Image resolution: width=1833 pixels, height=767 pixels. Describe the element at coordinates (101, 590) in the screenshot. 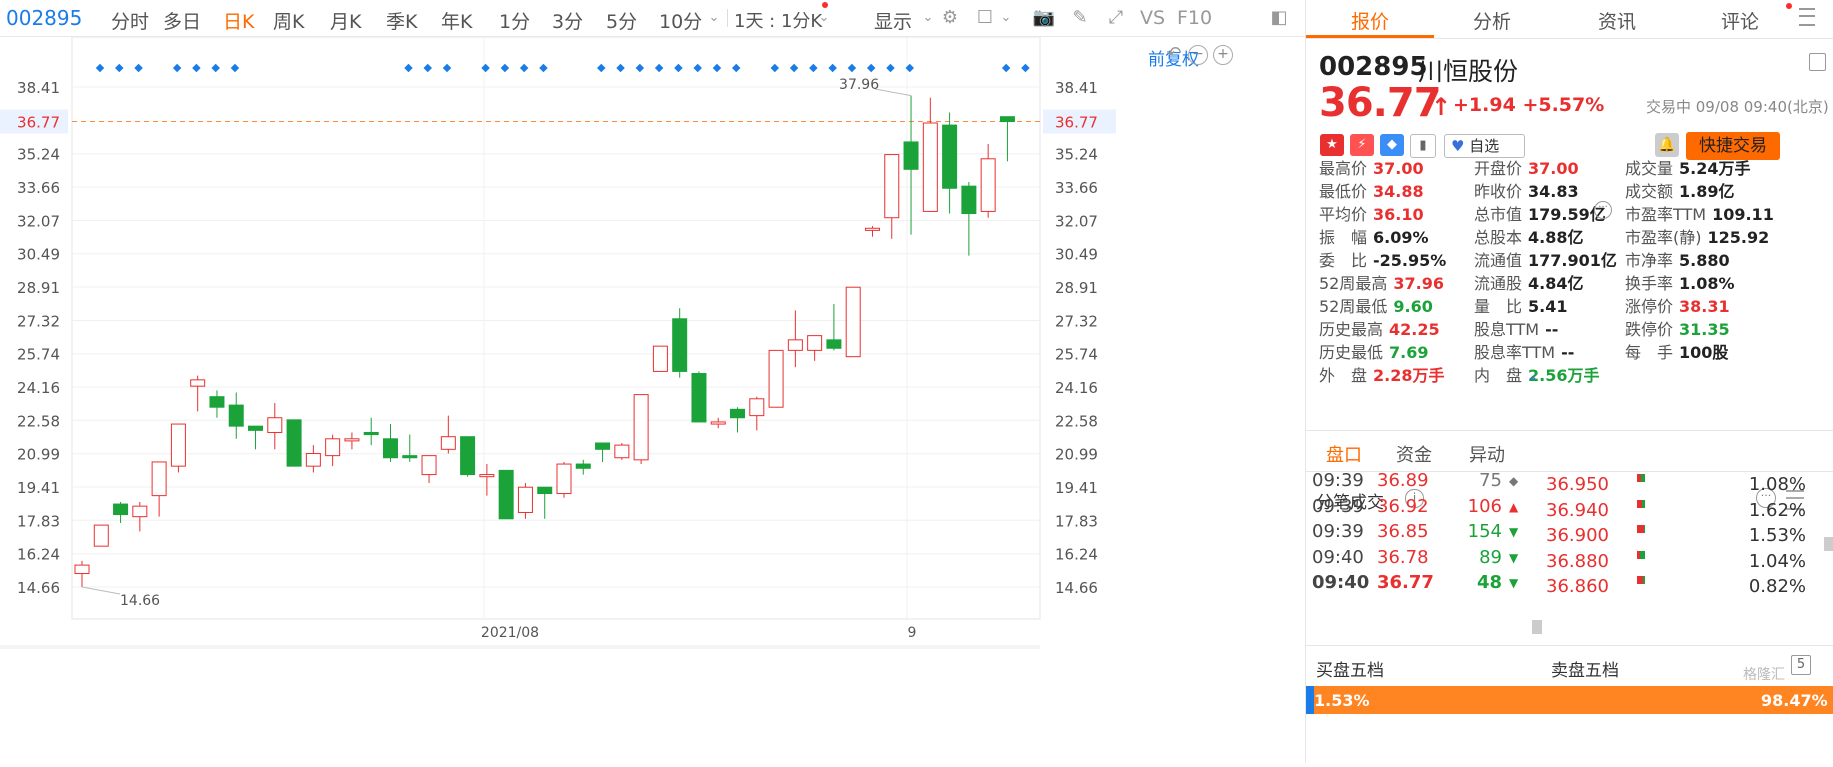

I see `low-annotation-line` at that location.